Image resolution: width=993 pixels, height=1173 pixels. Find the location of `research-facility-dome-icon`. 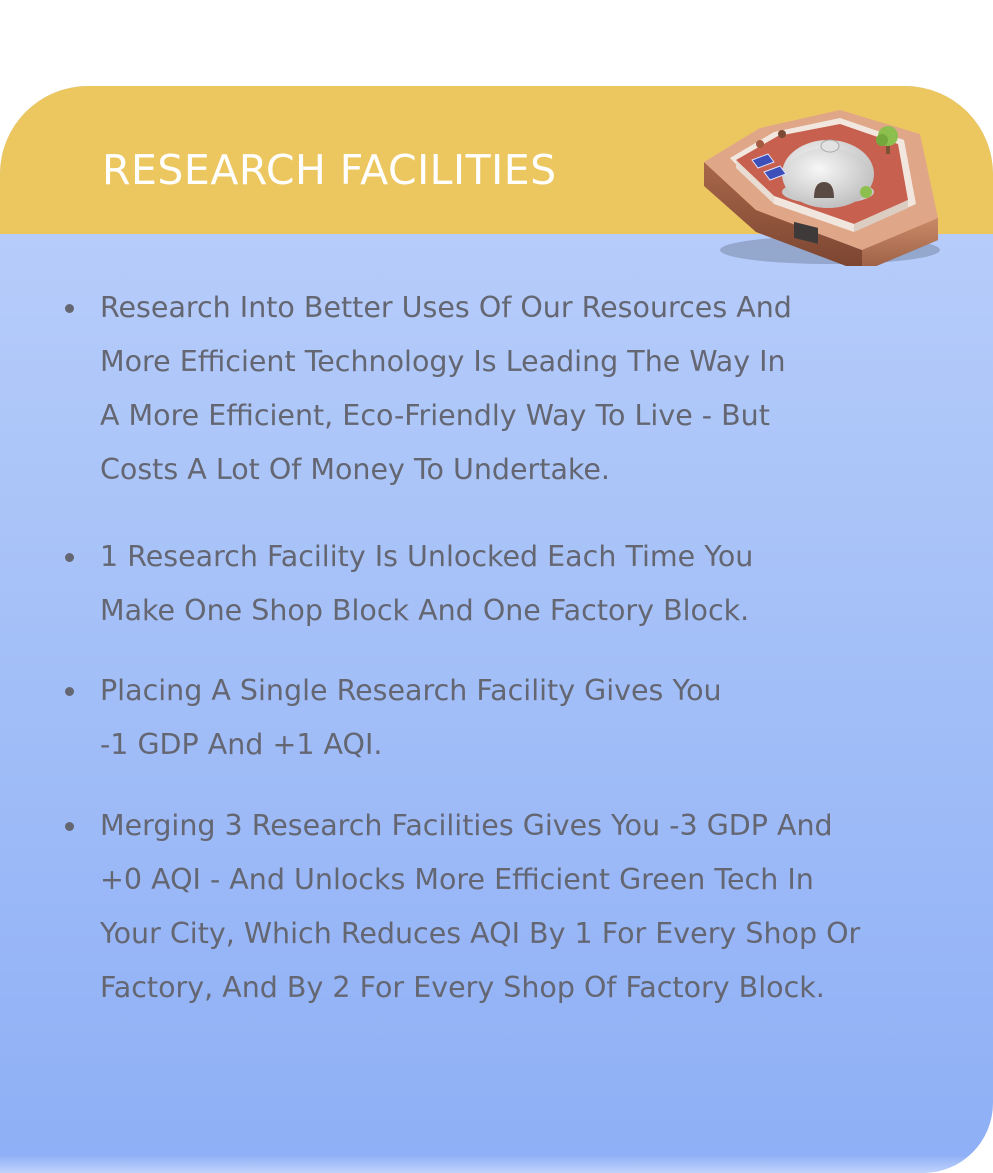

research-facility-dome-icon is located at coordinates (822, 188).